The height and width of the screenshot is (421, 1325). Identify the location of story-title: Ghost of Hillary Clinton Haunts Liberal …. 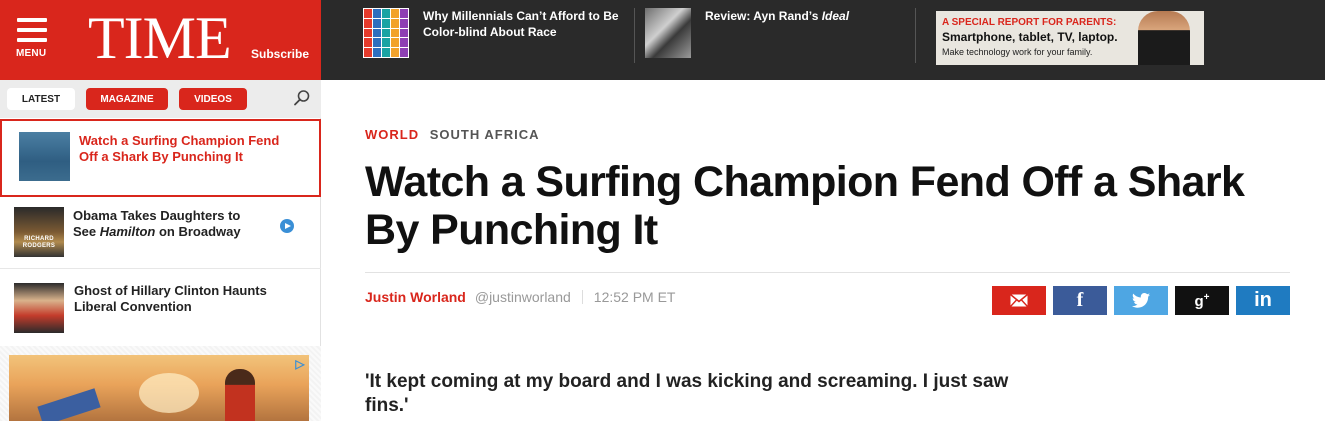
(170, 298).